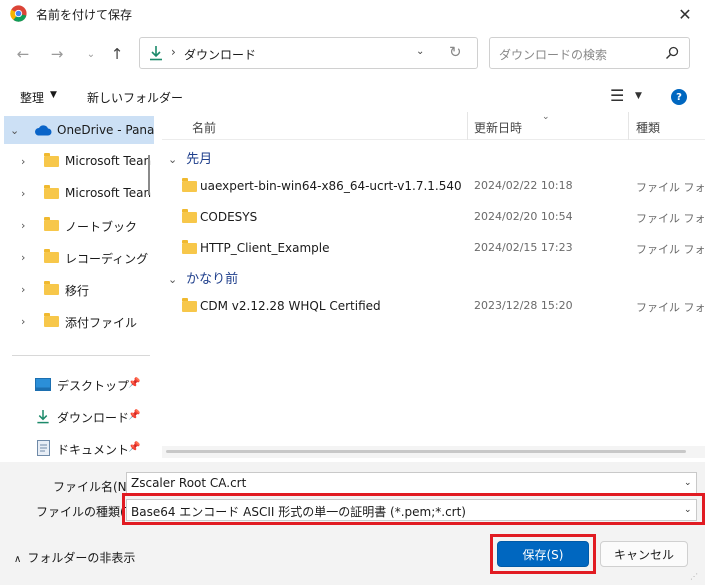 This screenshot has width=705, height=585. I want to click on sidebar-item-desktop: デスクトップ 📌, so click(79, 384).